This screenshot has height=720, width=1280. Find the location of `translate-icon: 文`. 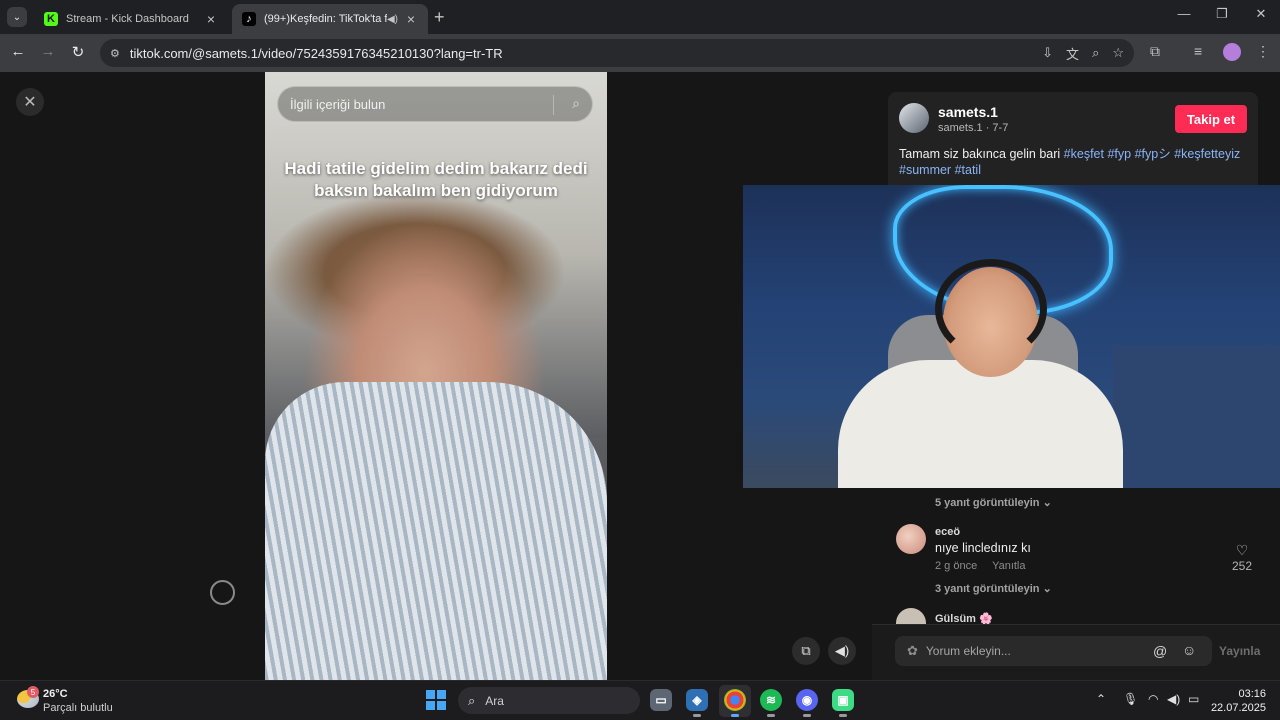

translate-icon: 文 is located at coordinates (1072, 53).